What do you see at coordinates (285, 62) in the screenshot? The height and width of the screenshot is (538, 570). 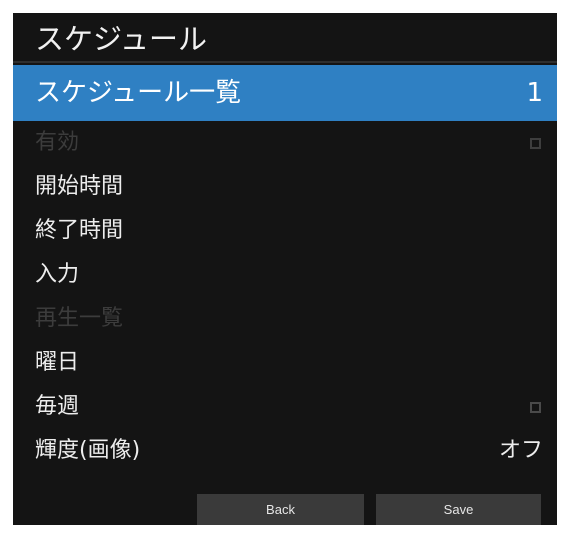 I see `title-divider` at bounding box center [285, 62].